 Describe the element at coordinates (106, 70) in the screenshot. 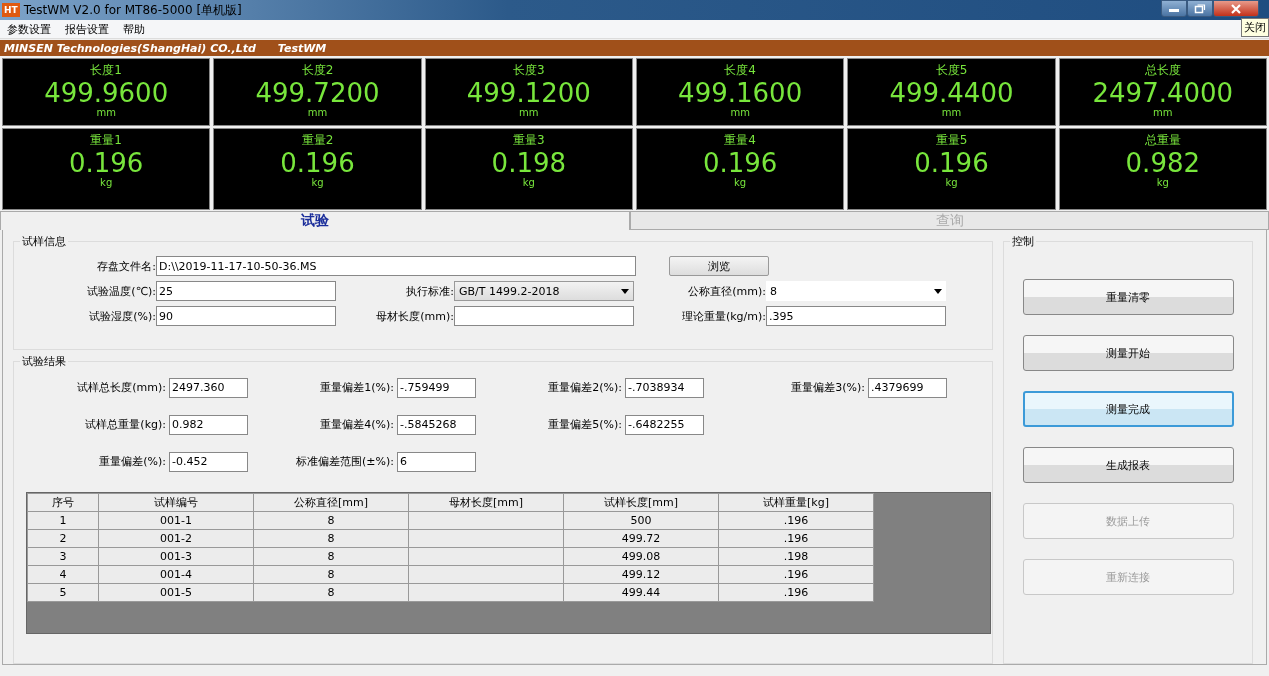

I see `meter-label: 长度1` at that location.